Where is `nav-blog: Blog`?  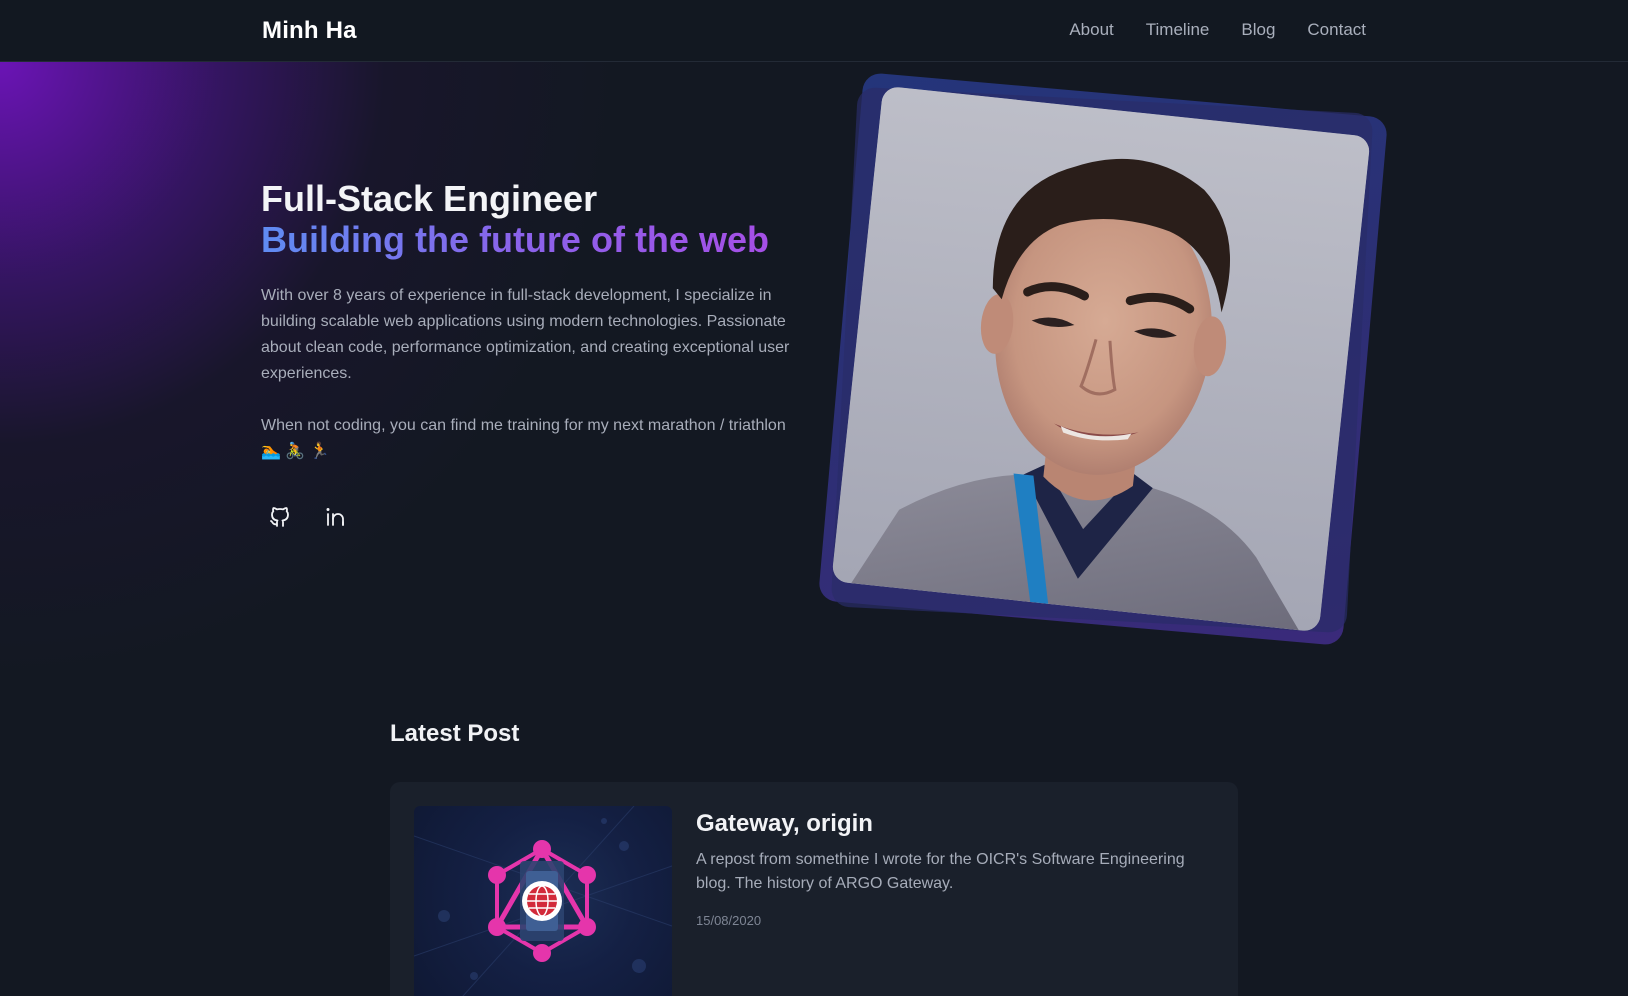
nav-blog: Blog is located at coordinates (1258, 30).